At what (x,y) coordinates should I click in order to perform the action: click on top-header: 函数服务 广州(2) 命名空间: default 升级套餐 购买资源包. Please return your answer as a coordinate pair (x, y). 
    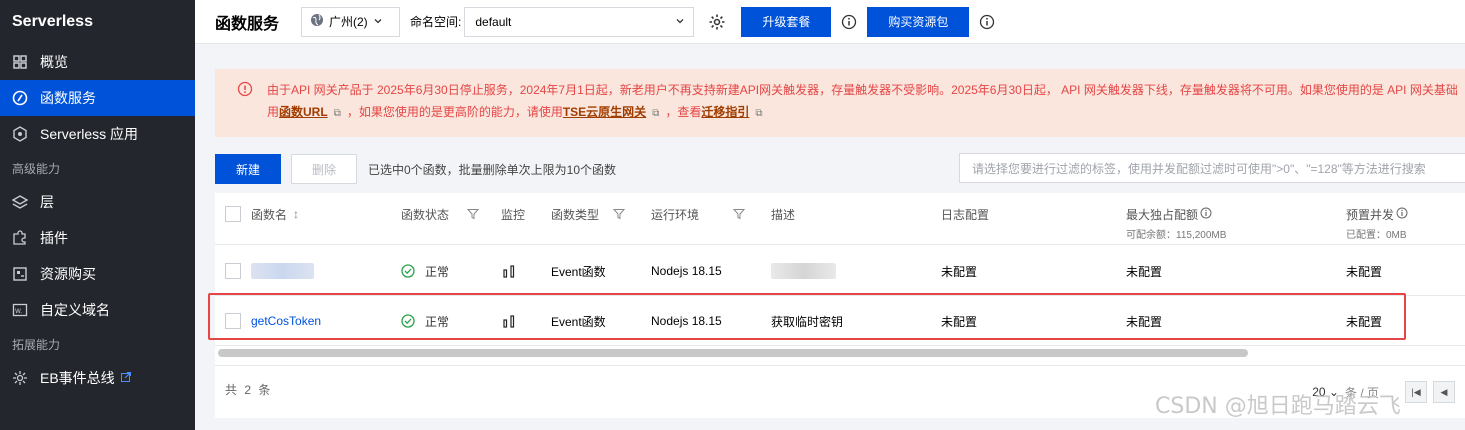
    Looking at the image, I should click on (830, 22).